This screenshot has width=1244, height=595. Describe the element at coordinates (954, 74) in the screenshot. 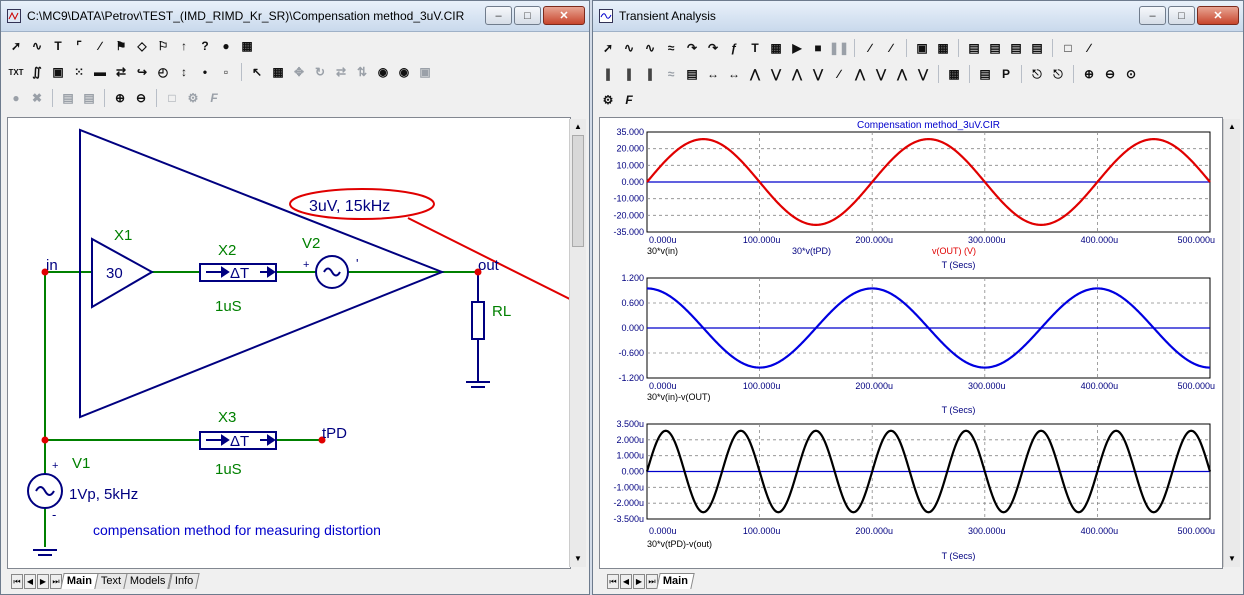

I see `data-points-icon: ▦` at that location.